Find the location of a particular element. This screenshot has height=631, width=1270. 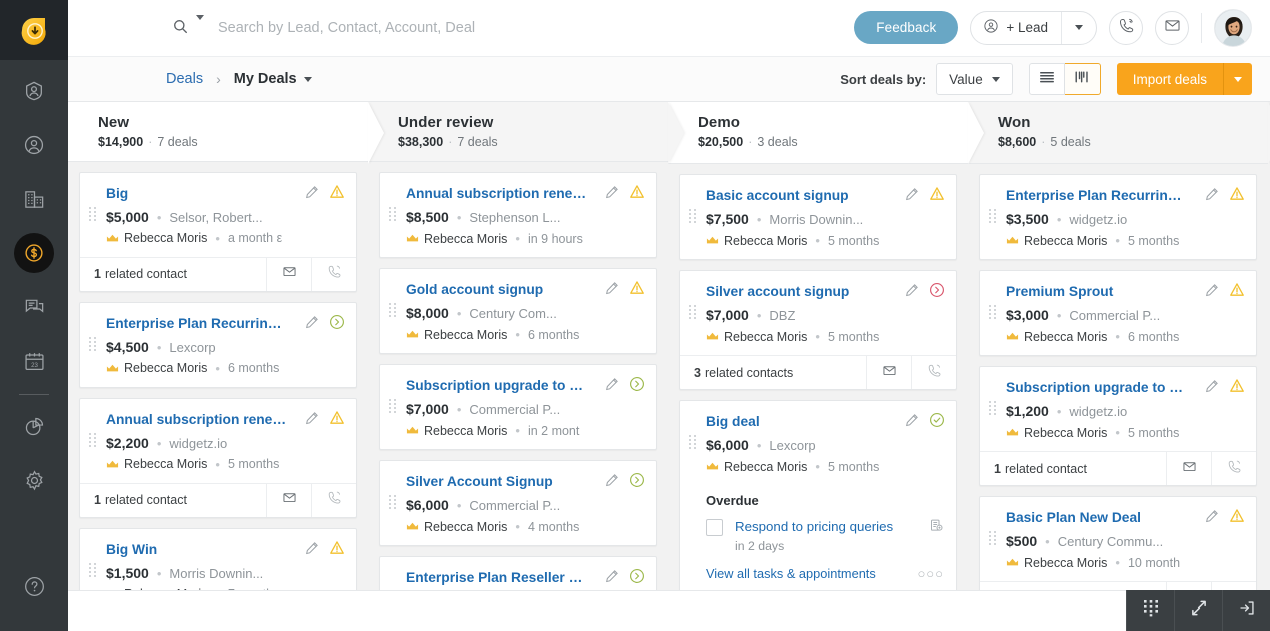

sidebar-item-settings is located at coordinates (34, 480).